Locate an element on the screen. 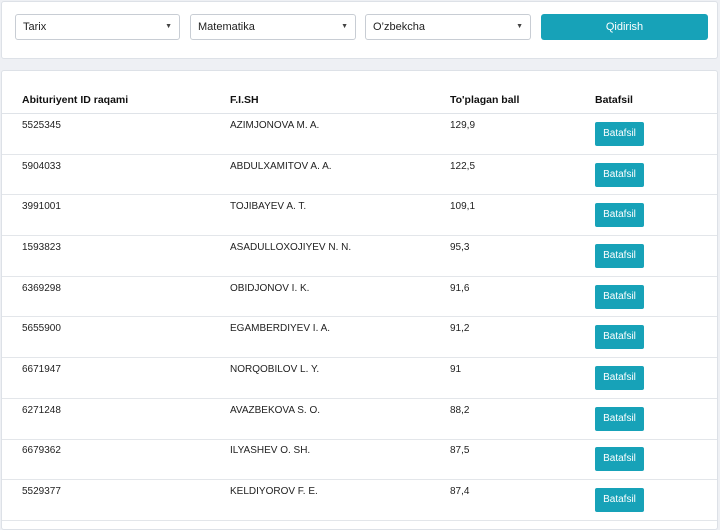 This screenshot has height=530, width=720. table-row: 5525345 AZIMJONOVA M. A. 129,9 Batafsil is located at coordinates (359, 134).